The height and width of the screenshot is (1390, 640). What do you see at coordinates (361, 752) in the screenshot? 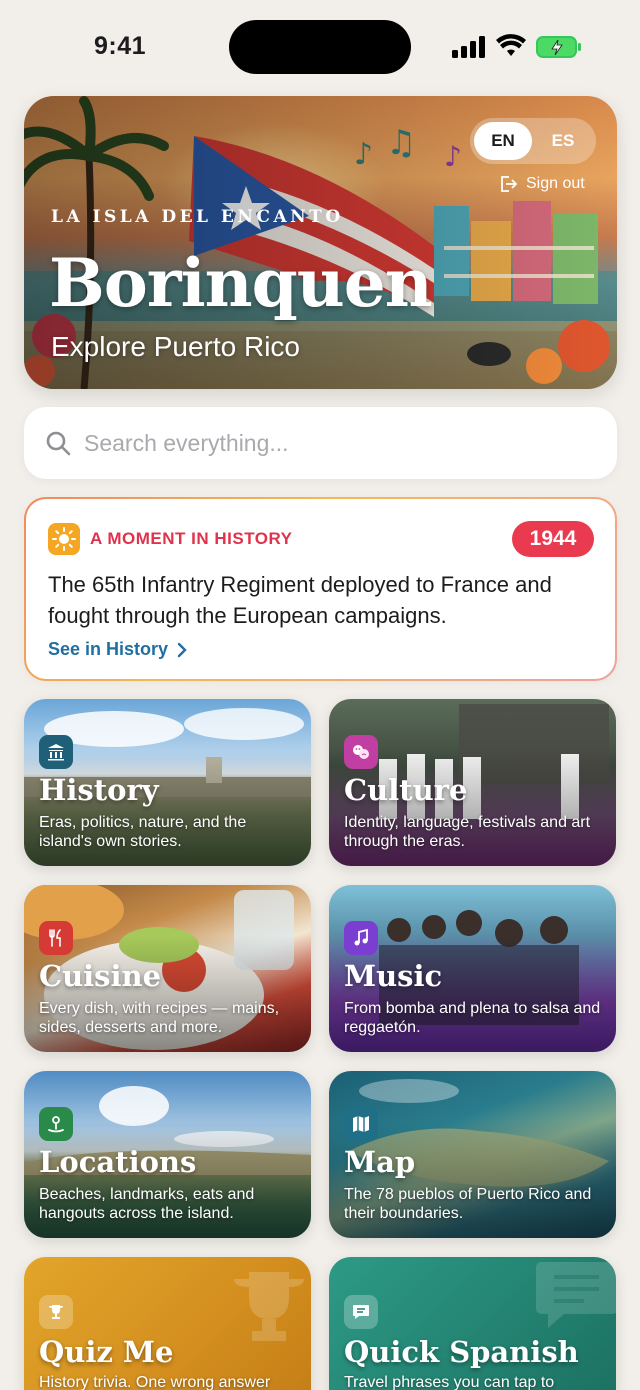
I see `theater-masks-icon` at bounding box center [361, 752].